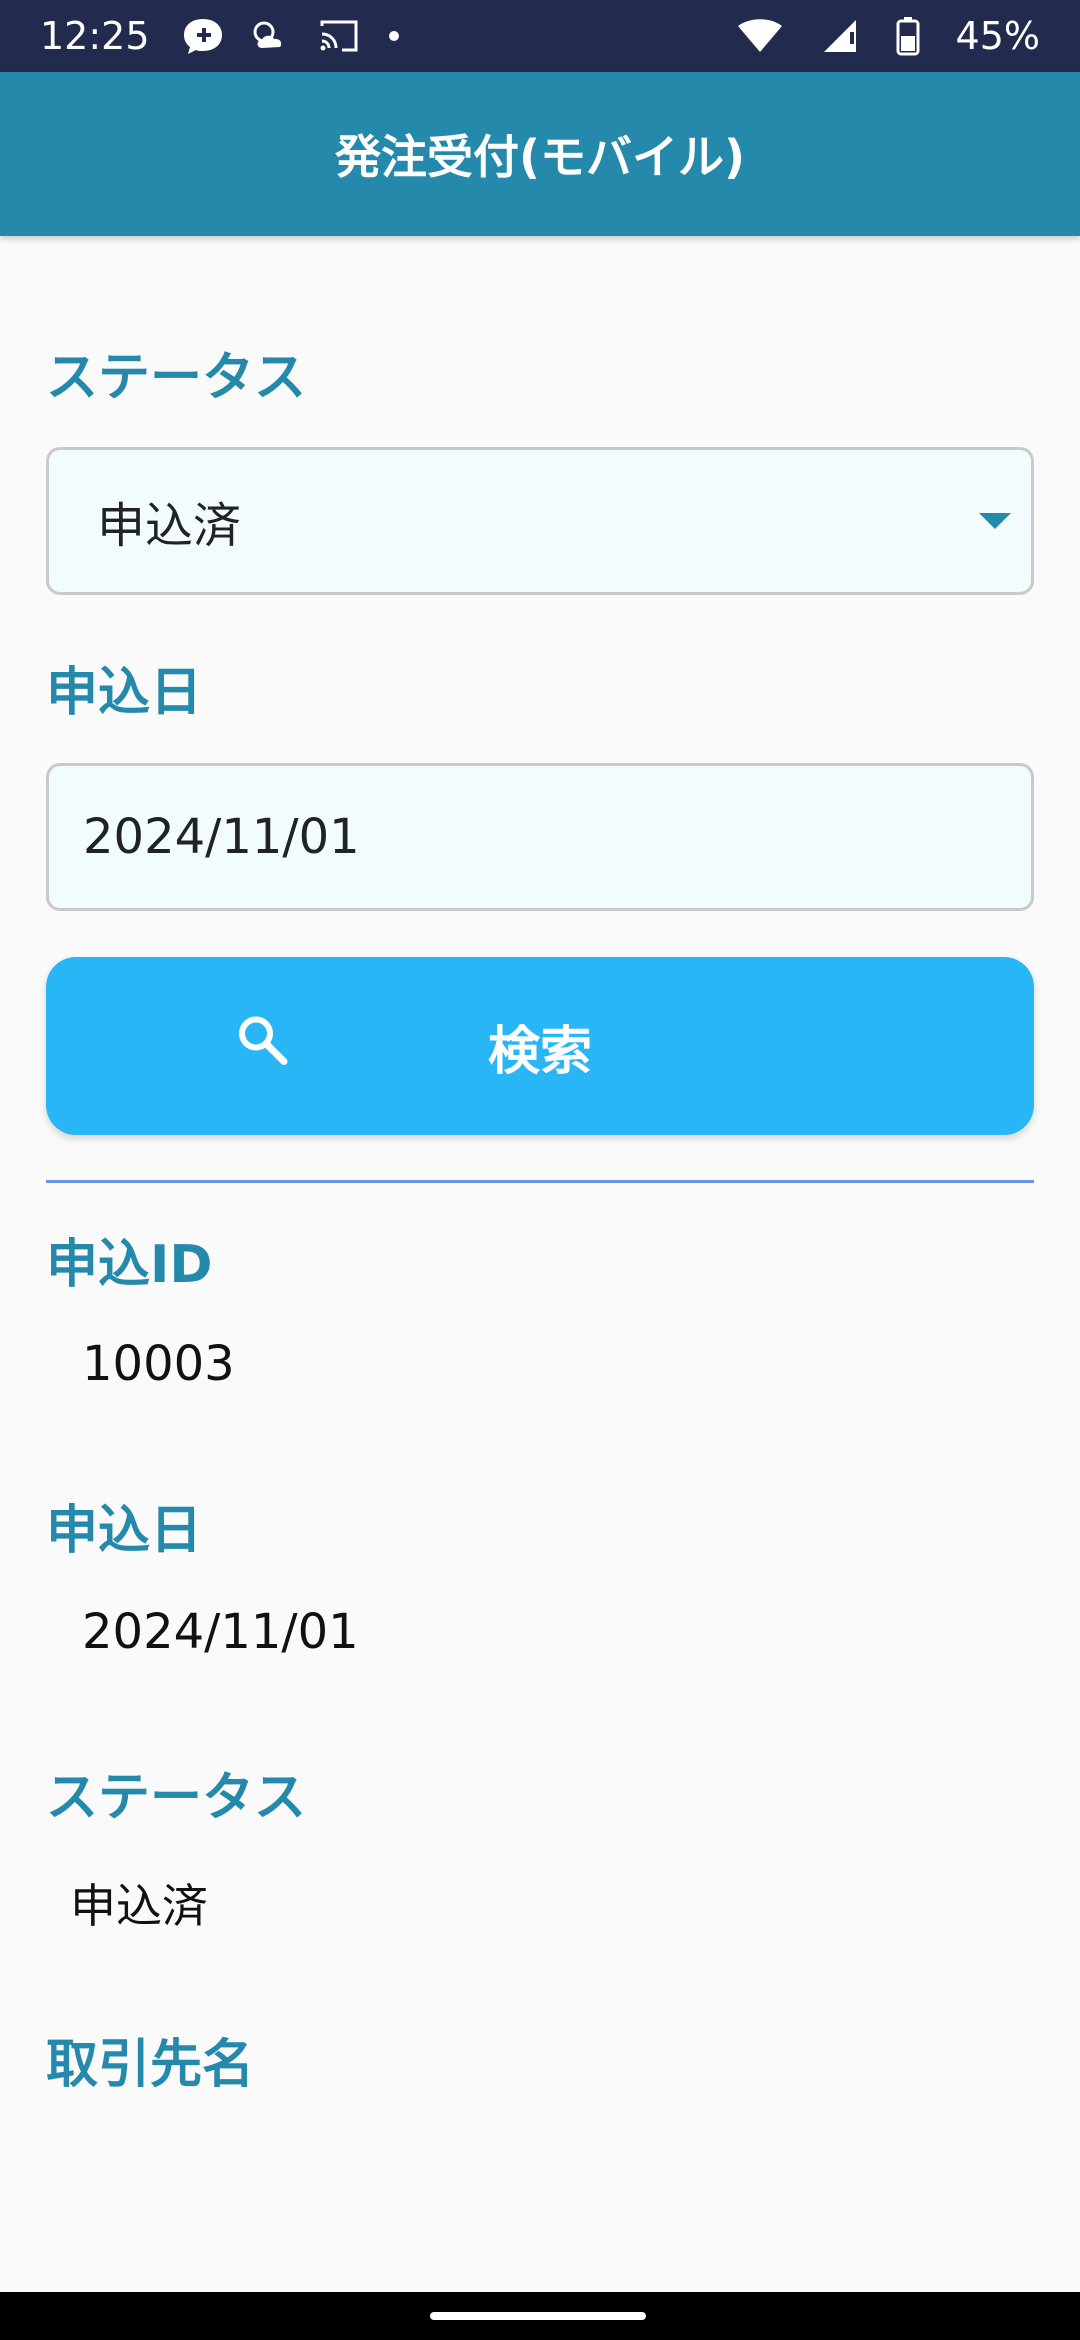  Describe the element at coordinates (908, 36) in the screenshot. I see `battery-icon` at that location.